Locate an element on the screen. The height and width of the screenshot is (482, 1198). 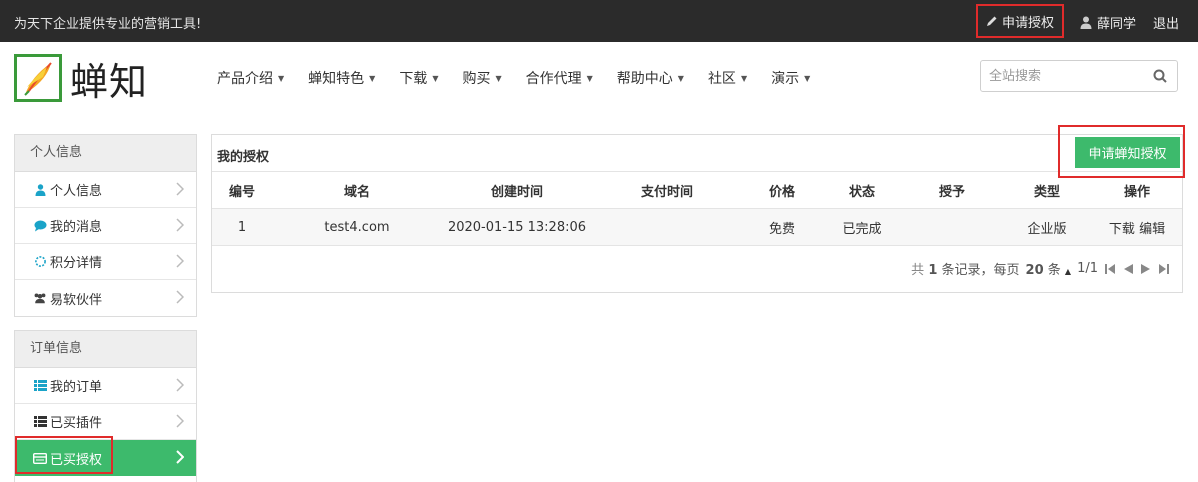
points-icon is located at coordinates (40, 261).